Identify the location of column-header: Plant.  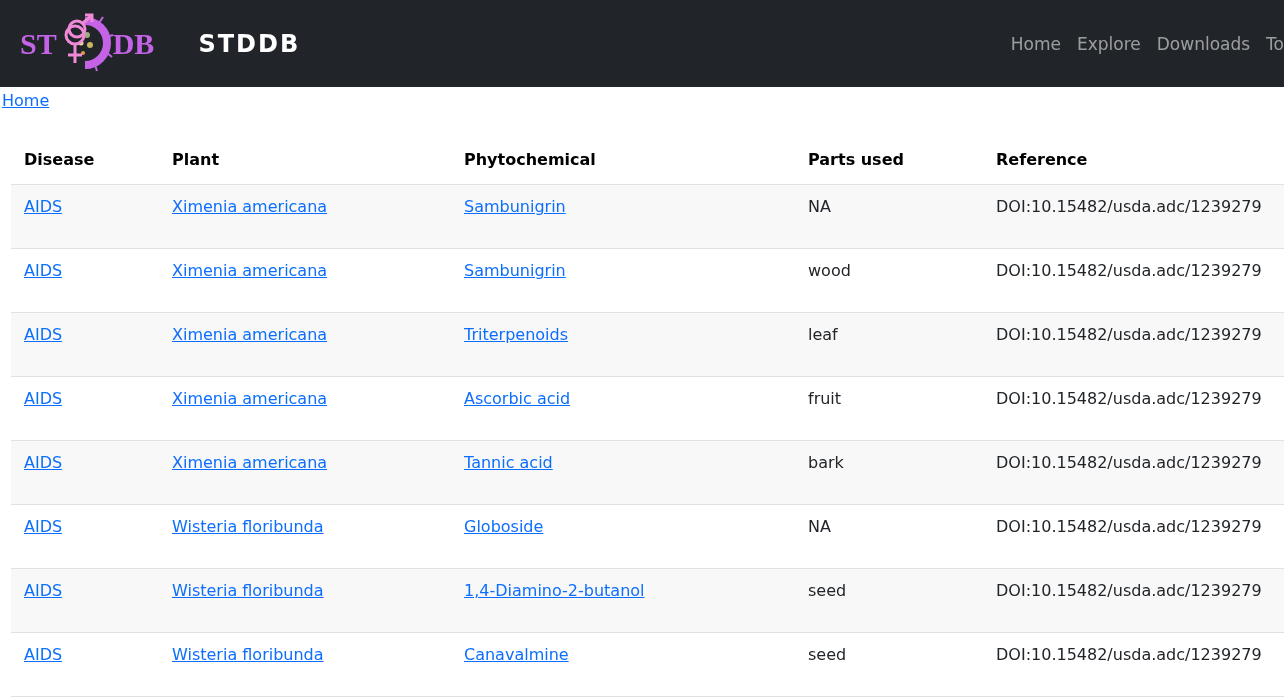
(196, 160).